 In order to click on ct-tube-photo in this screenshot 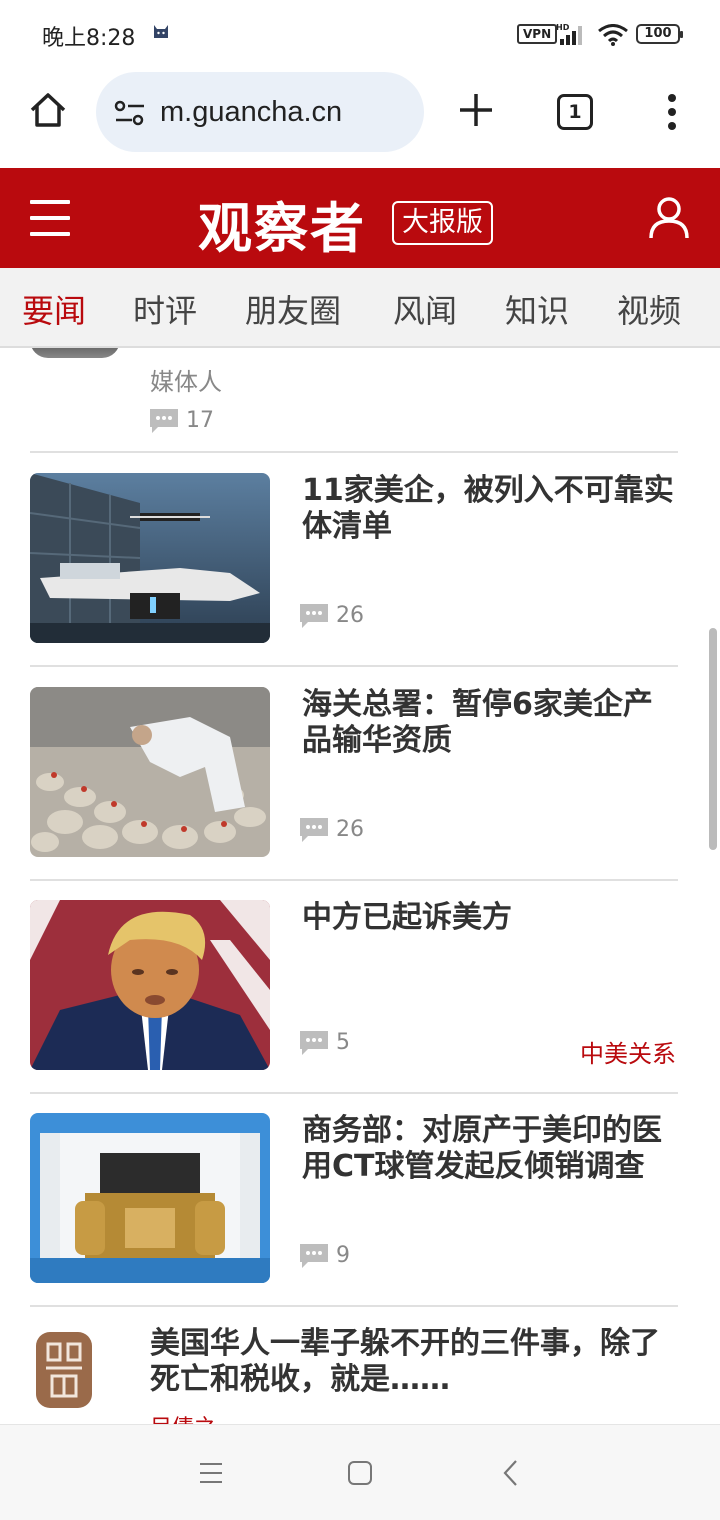, I will do `click(150, 1198)`.